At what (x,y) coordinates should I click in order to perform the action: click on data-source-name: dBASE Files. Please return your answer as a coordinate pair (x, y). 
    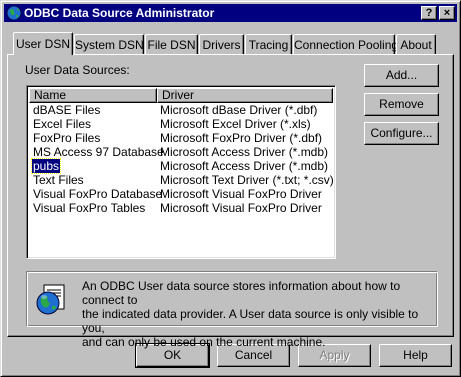
    Looking at the image, I should click on (67, 110).